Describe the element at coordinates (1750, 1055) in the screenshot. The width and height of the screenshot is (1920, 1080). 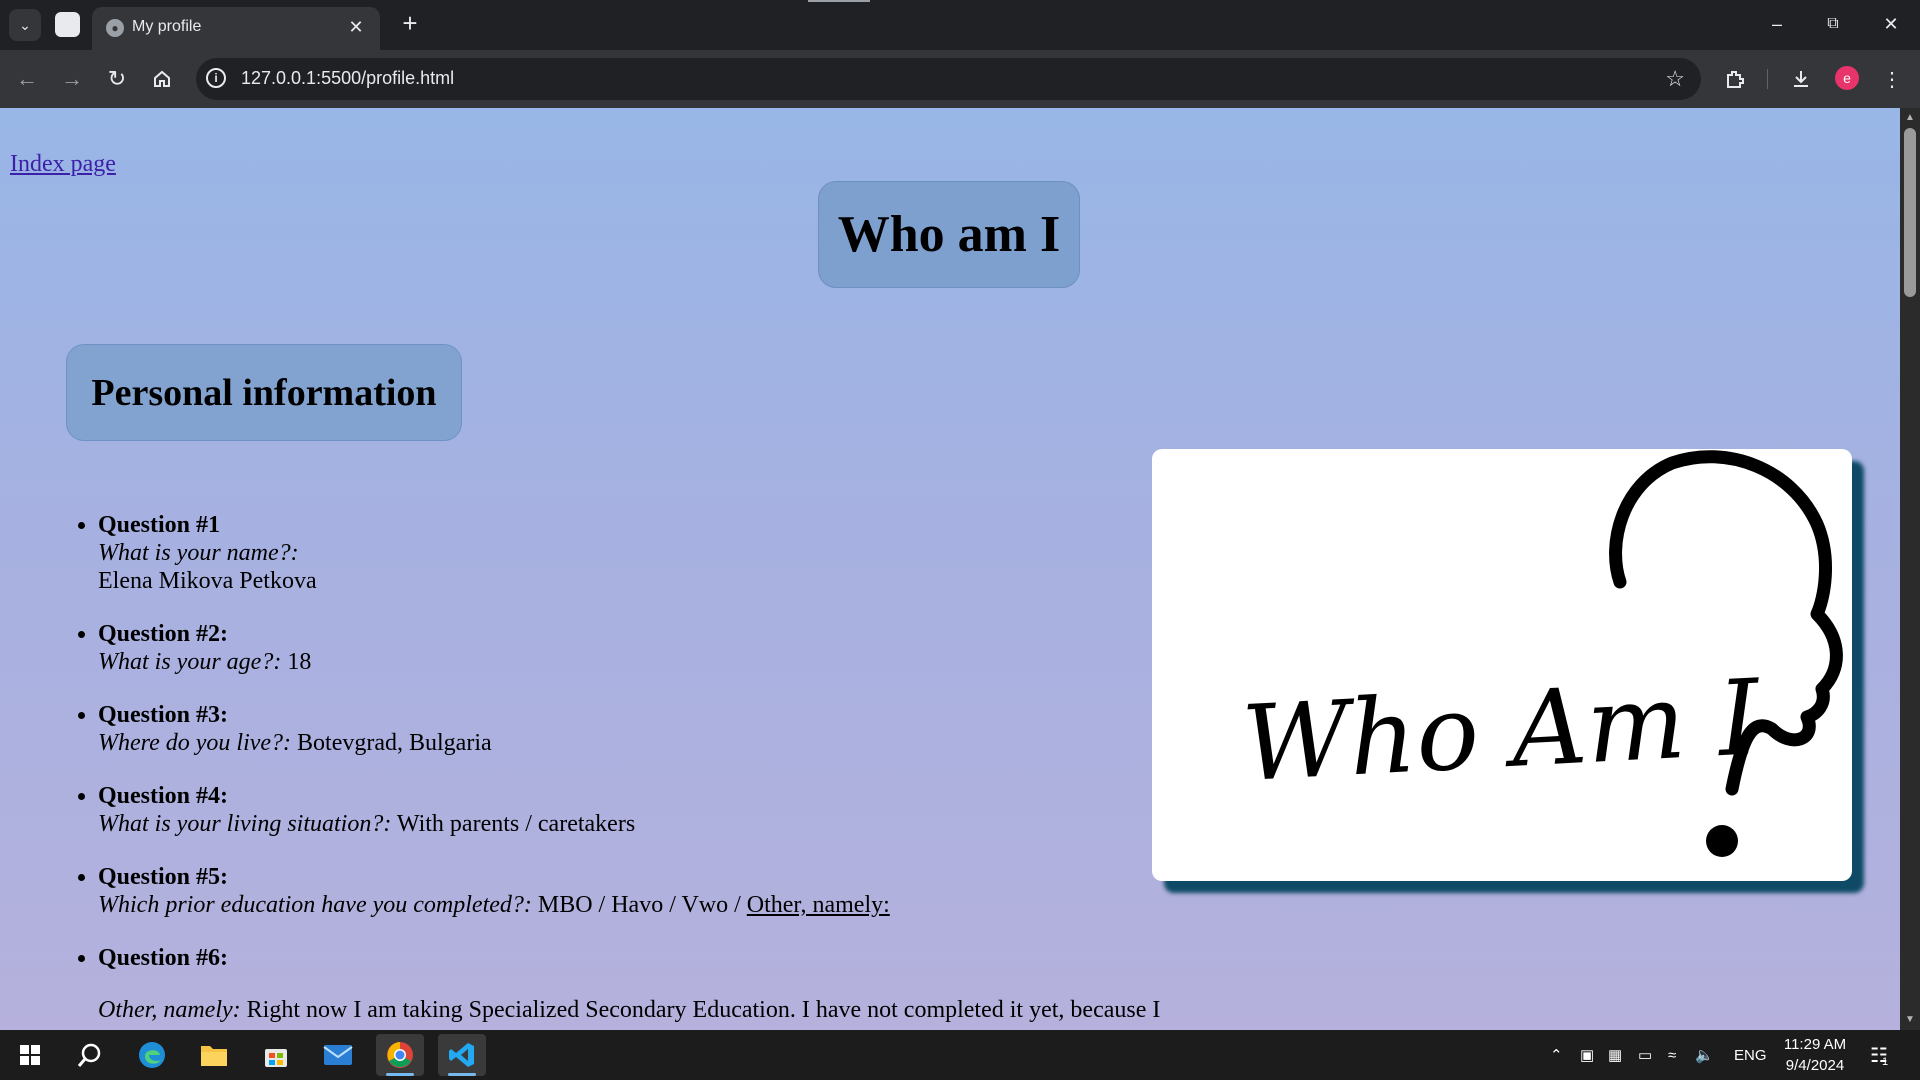
I see `language-indicator: ENG` at that location.